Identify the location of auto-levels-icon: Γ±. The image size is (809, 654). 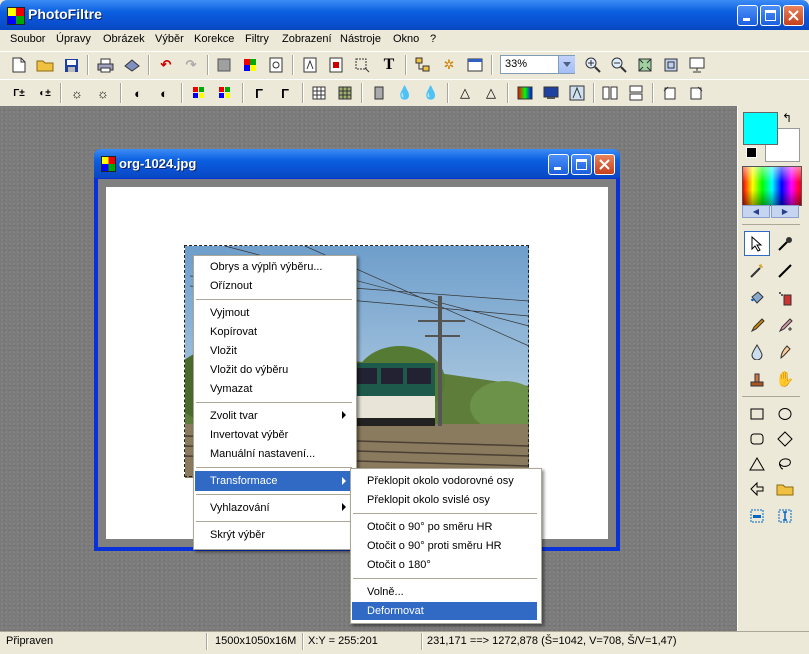
(19, 93).